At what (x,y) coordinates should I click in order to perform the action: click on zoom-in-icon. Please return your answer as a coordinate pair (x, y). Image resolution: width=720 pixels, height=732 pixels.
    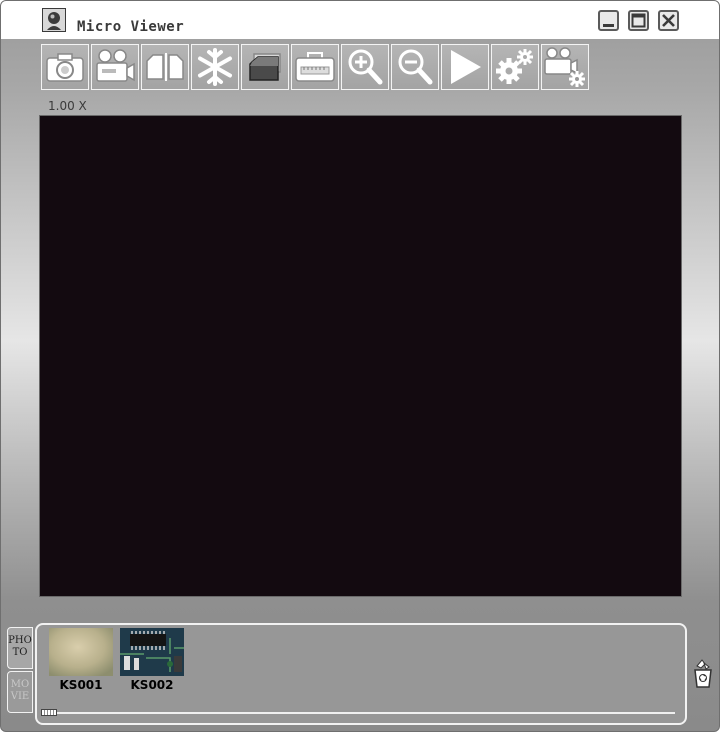
    Looking at the image, I should click on (365, 67).